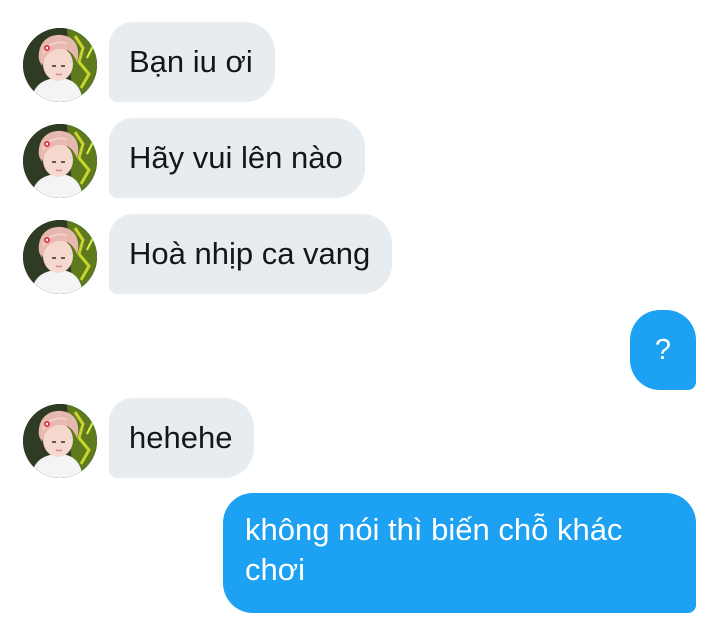 Image resolution: width=719 pixels, height=619 pixels. I want to click on incoming-message-bubble: Hoà nhịp ca vang, so click(251, 254).